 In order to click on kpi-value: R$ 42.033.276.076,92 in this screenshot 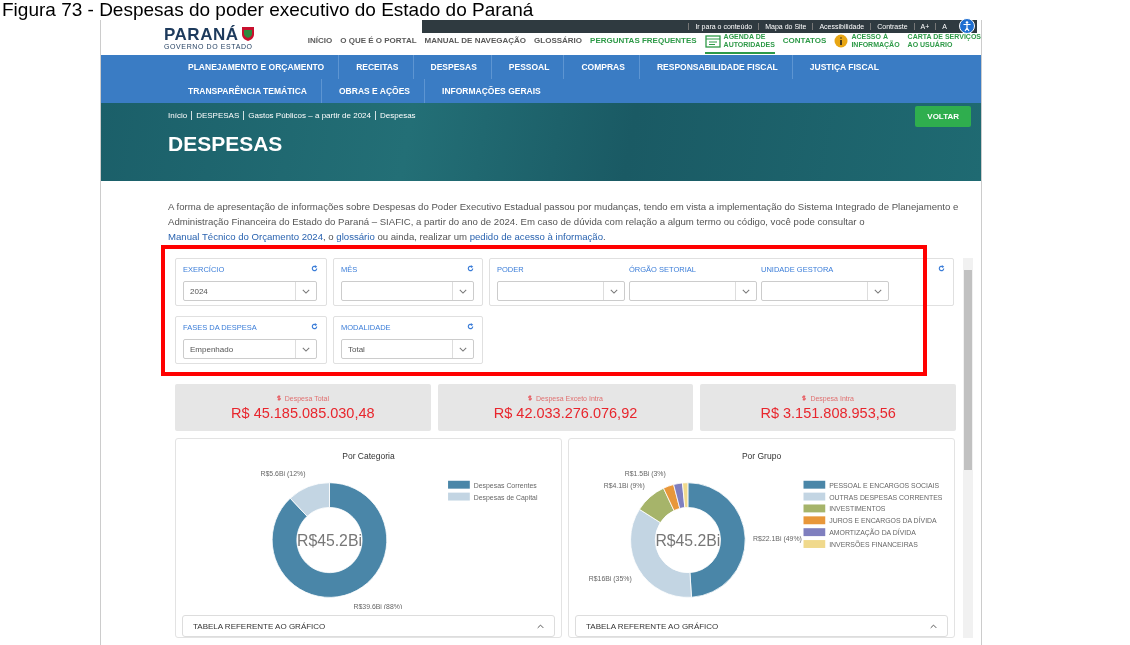, I will do `click(565, 412)`.